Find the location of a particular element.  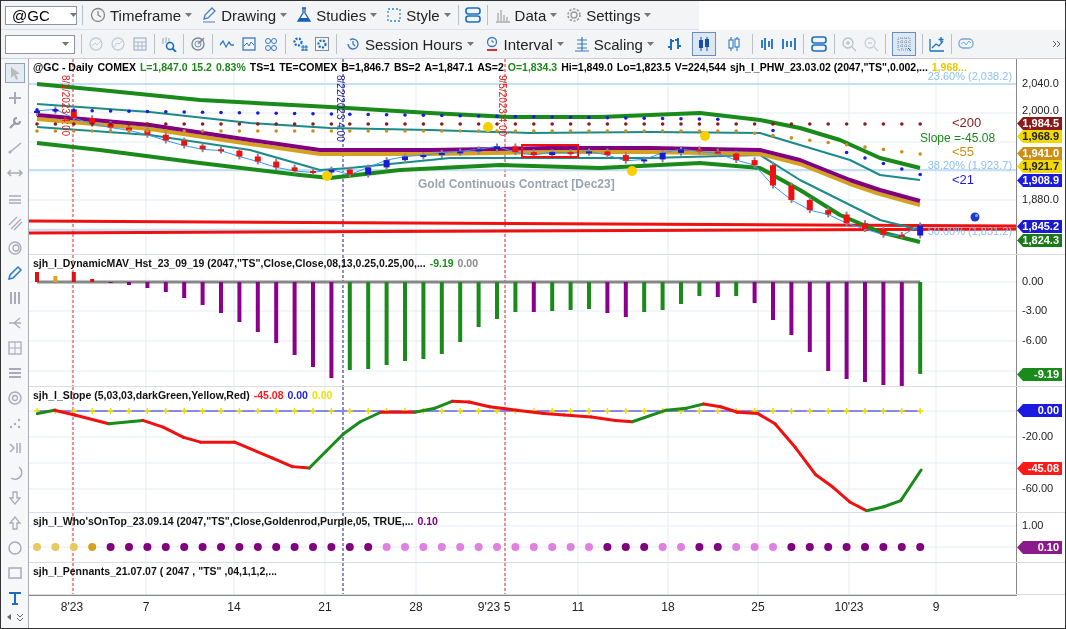

header-value: 0.83% is located at coordinates (230, 67).